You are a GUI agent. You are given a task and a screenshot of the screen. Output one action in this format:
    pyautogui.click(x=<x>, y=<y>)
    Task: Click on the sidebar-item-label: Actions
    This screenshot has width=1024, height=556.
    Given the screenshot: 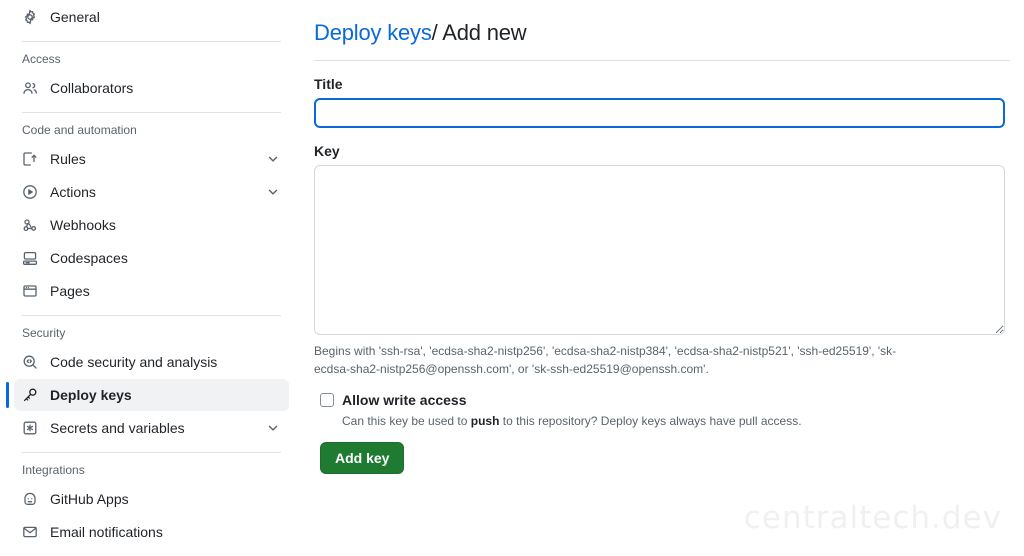 What is the action you would take?
    pyautogui.click(x=73, y=192)
    